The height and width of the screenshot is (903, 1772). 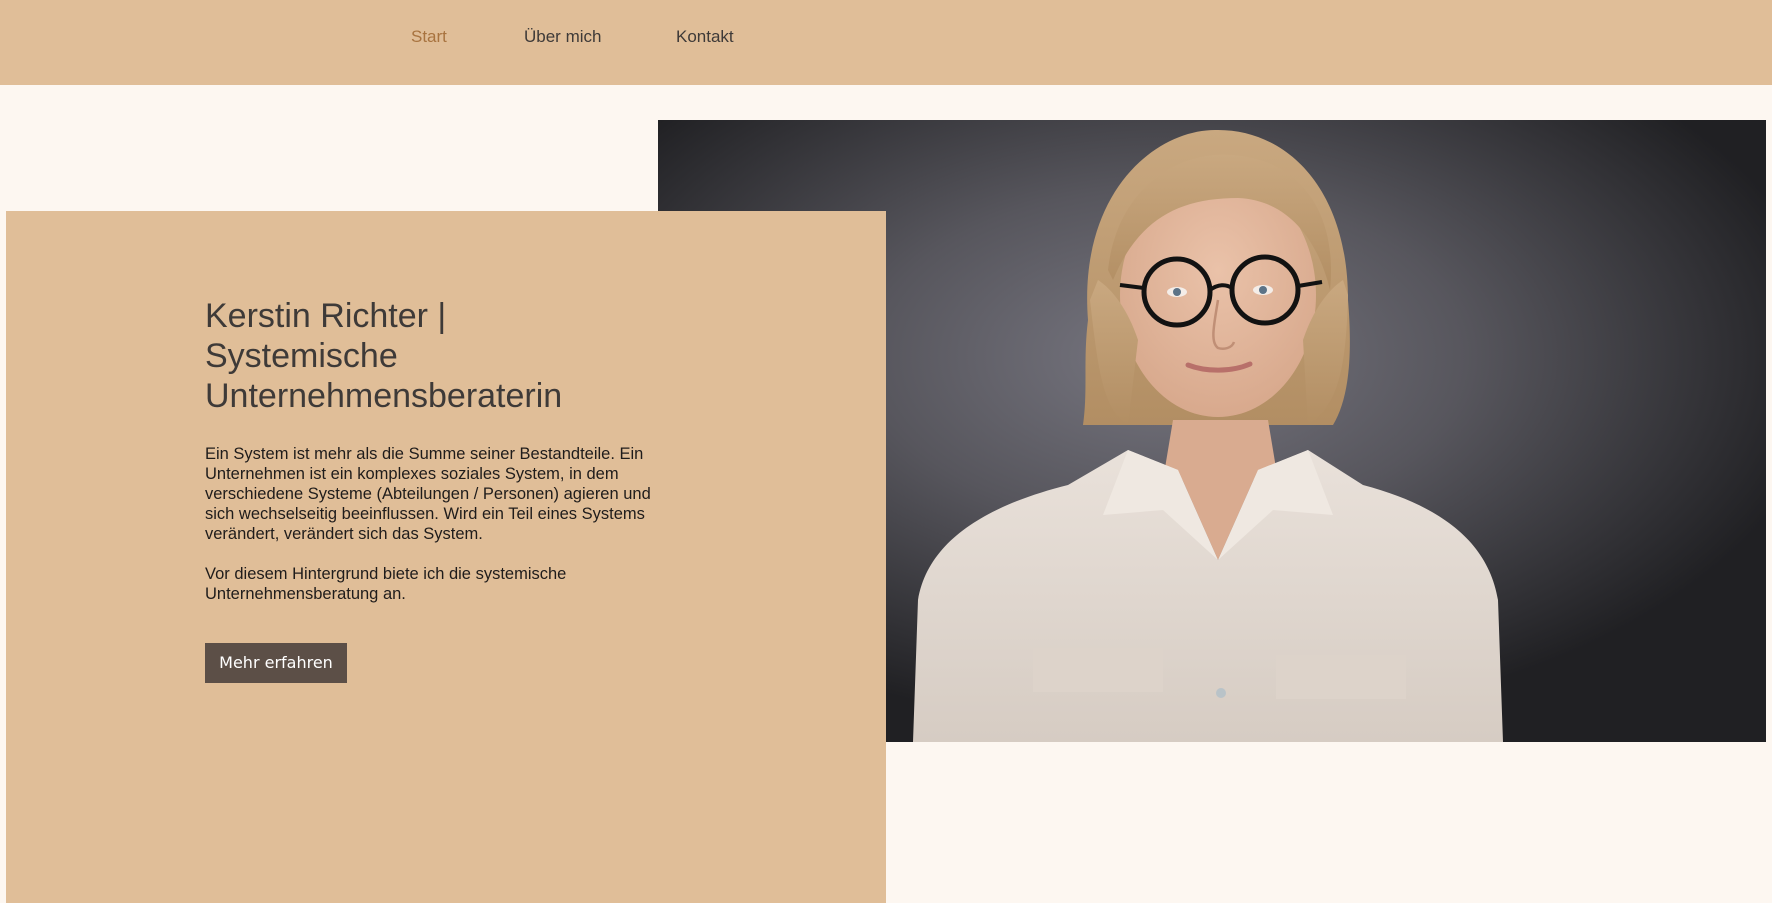 I want to click on nav-item-start: Start, so click(x=429, y=37).